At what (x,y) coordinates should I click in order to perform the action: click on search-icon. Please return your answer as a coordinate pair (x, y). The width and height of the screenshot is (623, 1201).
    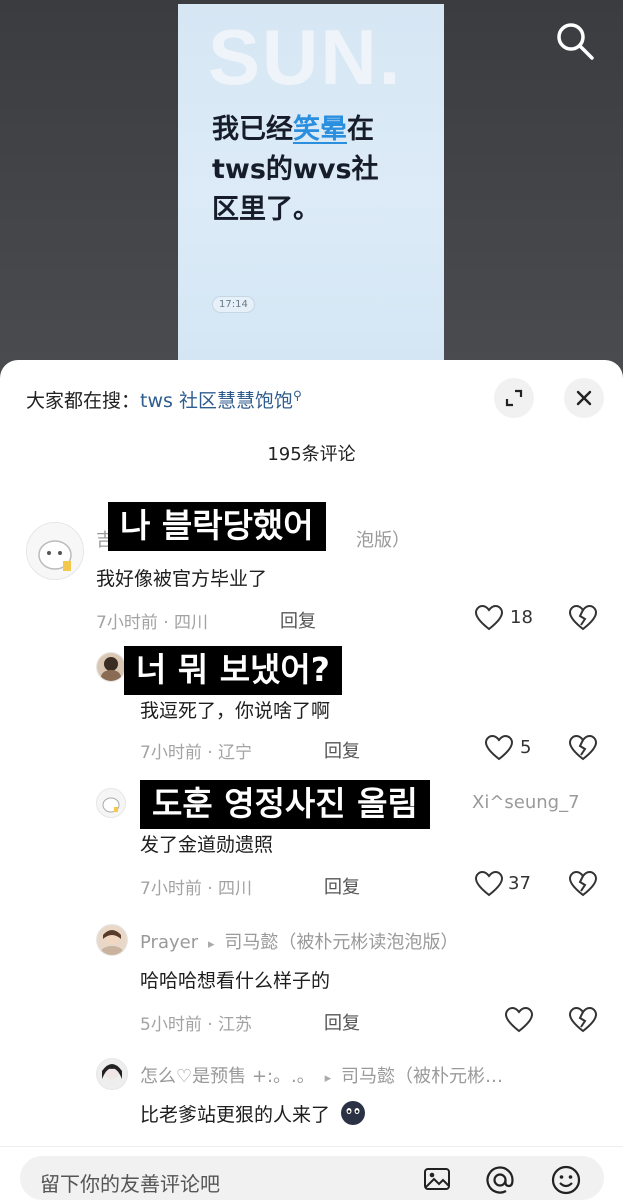
    Looking at the image, I should click on (575, 41).